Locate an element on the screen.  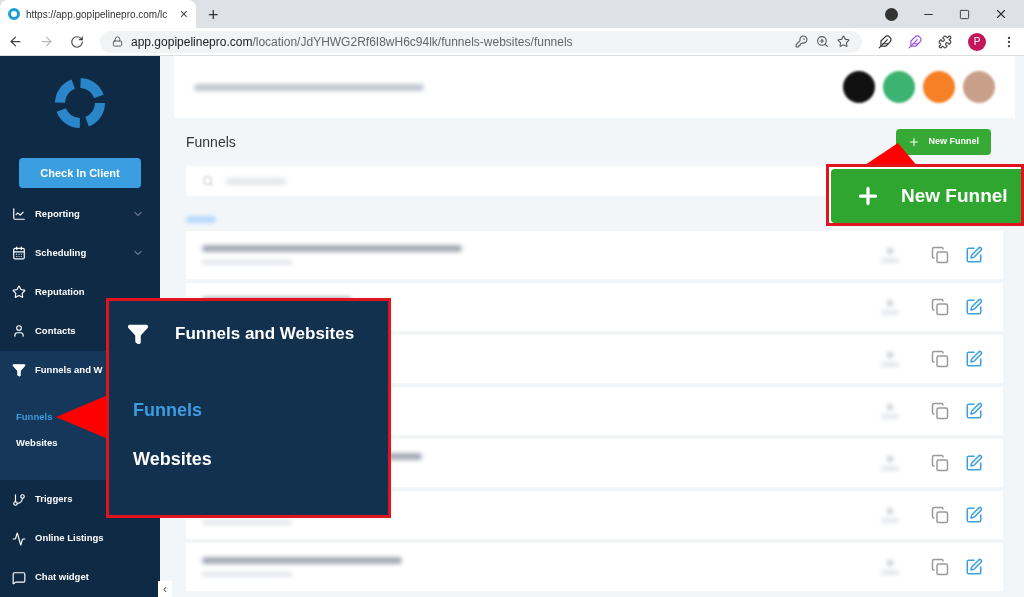
sidebar-item: Reputation is located at coordinates (80, 292).